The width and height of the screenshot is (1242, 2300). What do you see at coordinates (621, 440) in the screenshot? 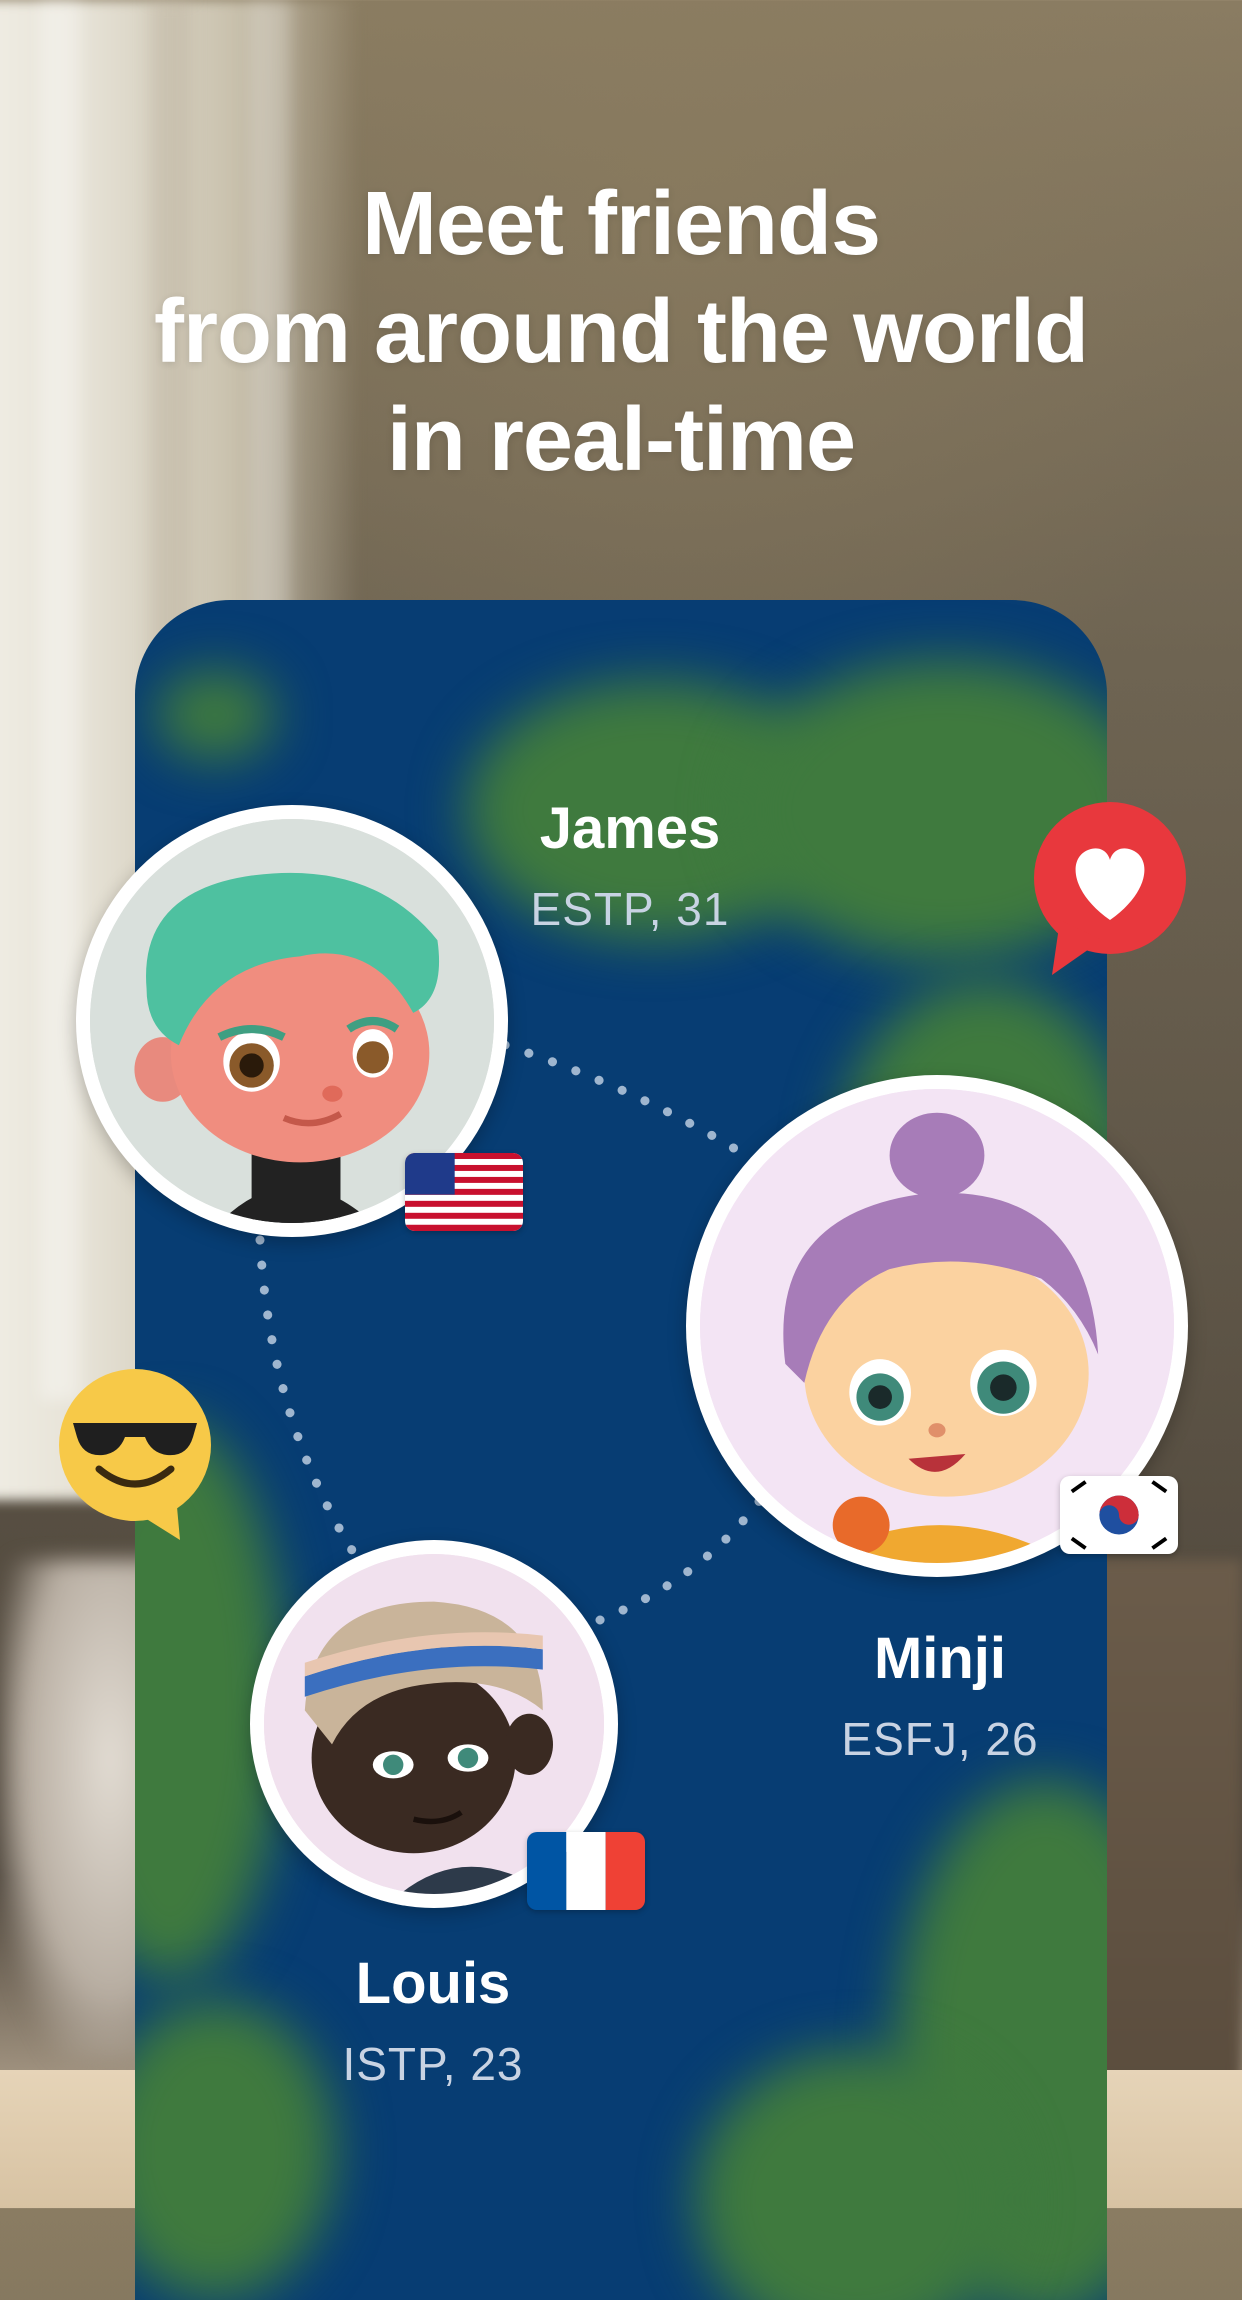
I see `headline-line-3: in real-time` at bounding box center [621, 440].